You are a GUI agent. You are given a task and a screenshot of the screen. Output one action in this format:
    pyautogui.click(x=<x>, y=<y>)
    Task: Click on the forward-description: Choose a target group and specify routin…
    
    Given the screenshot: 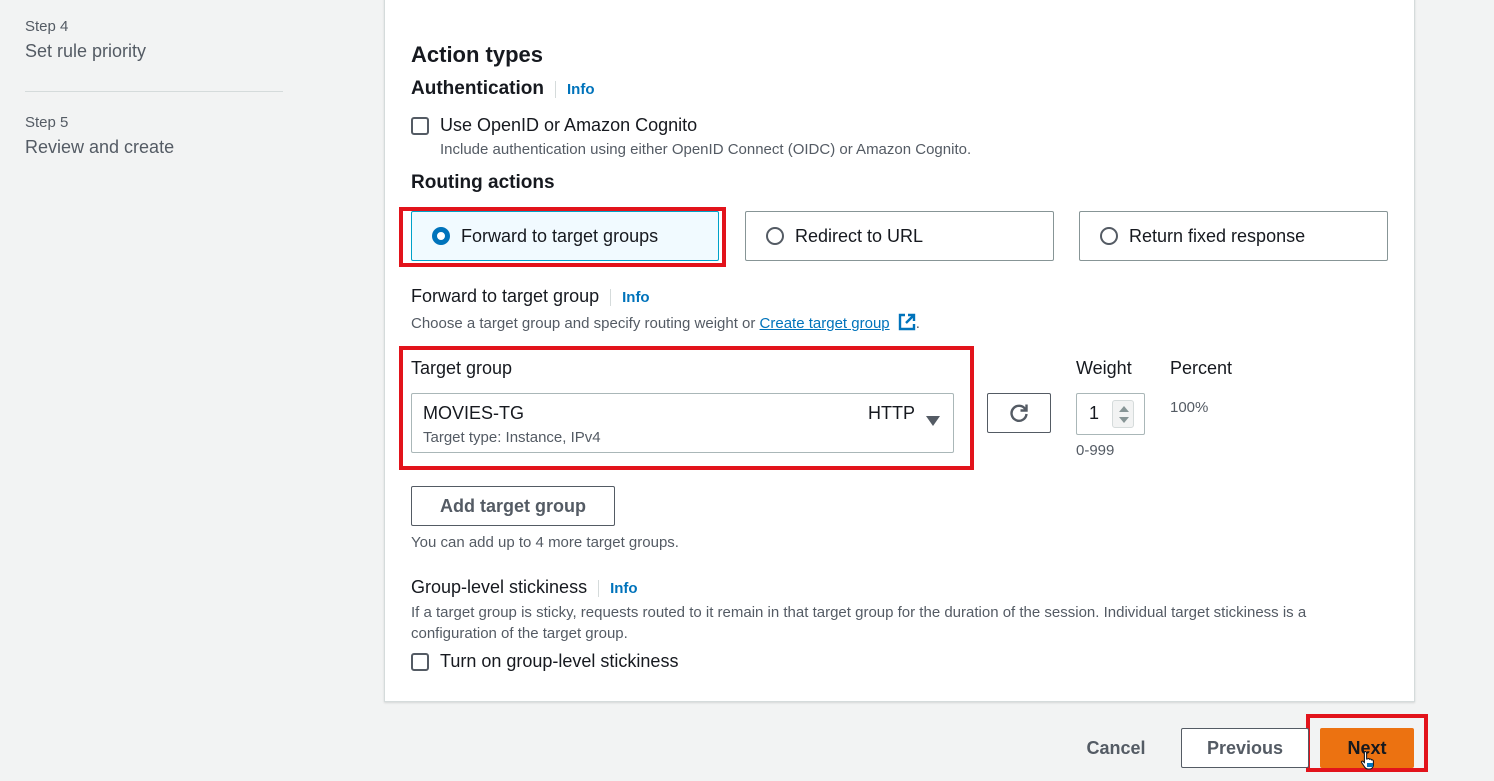 What is the action you would take?
    pyautogui.click(x=665, y=322)
    